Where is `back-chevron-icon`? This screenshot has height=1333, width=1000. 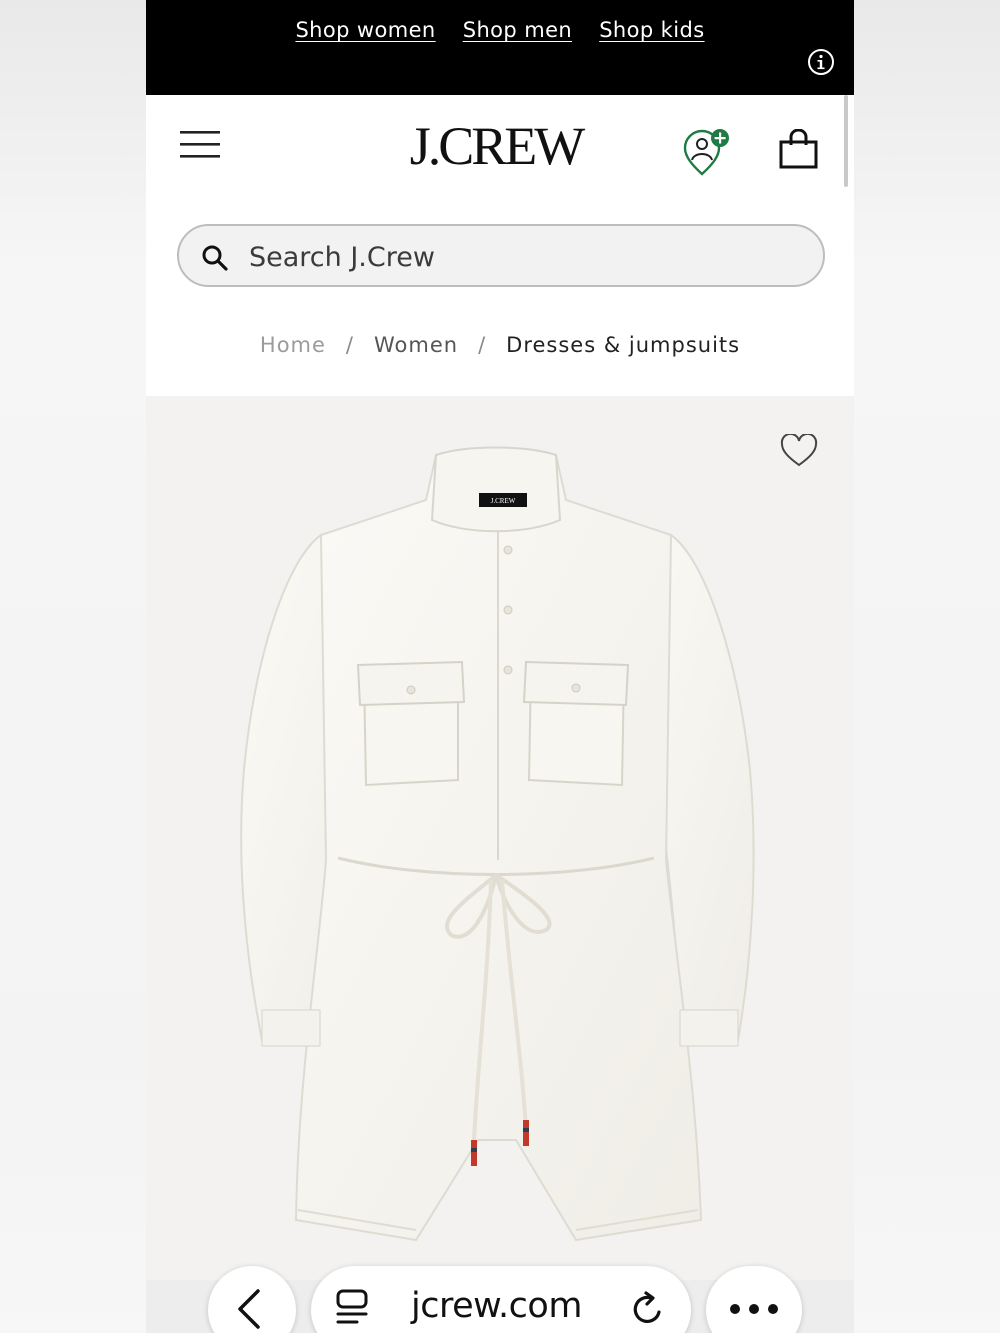 back-chevron-icon is located at coordinates (249, 1309).